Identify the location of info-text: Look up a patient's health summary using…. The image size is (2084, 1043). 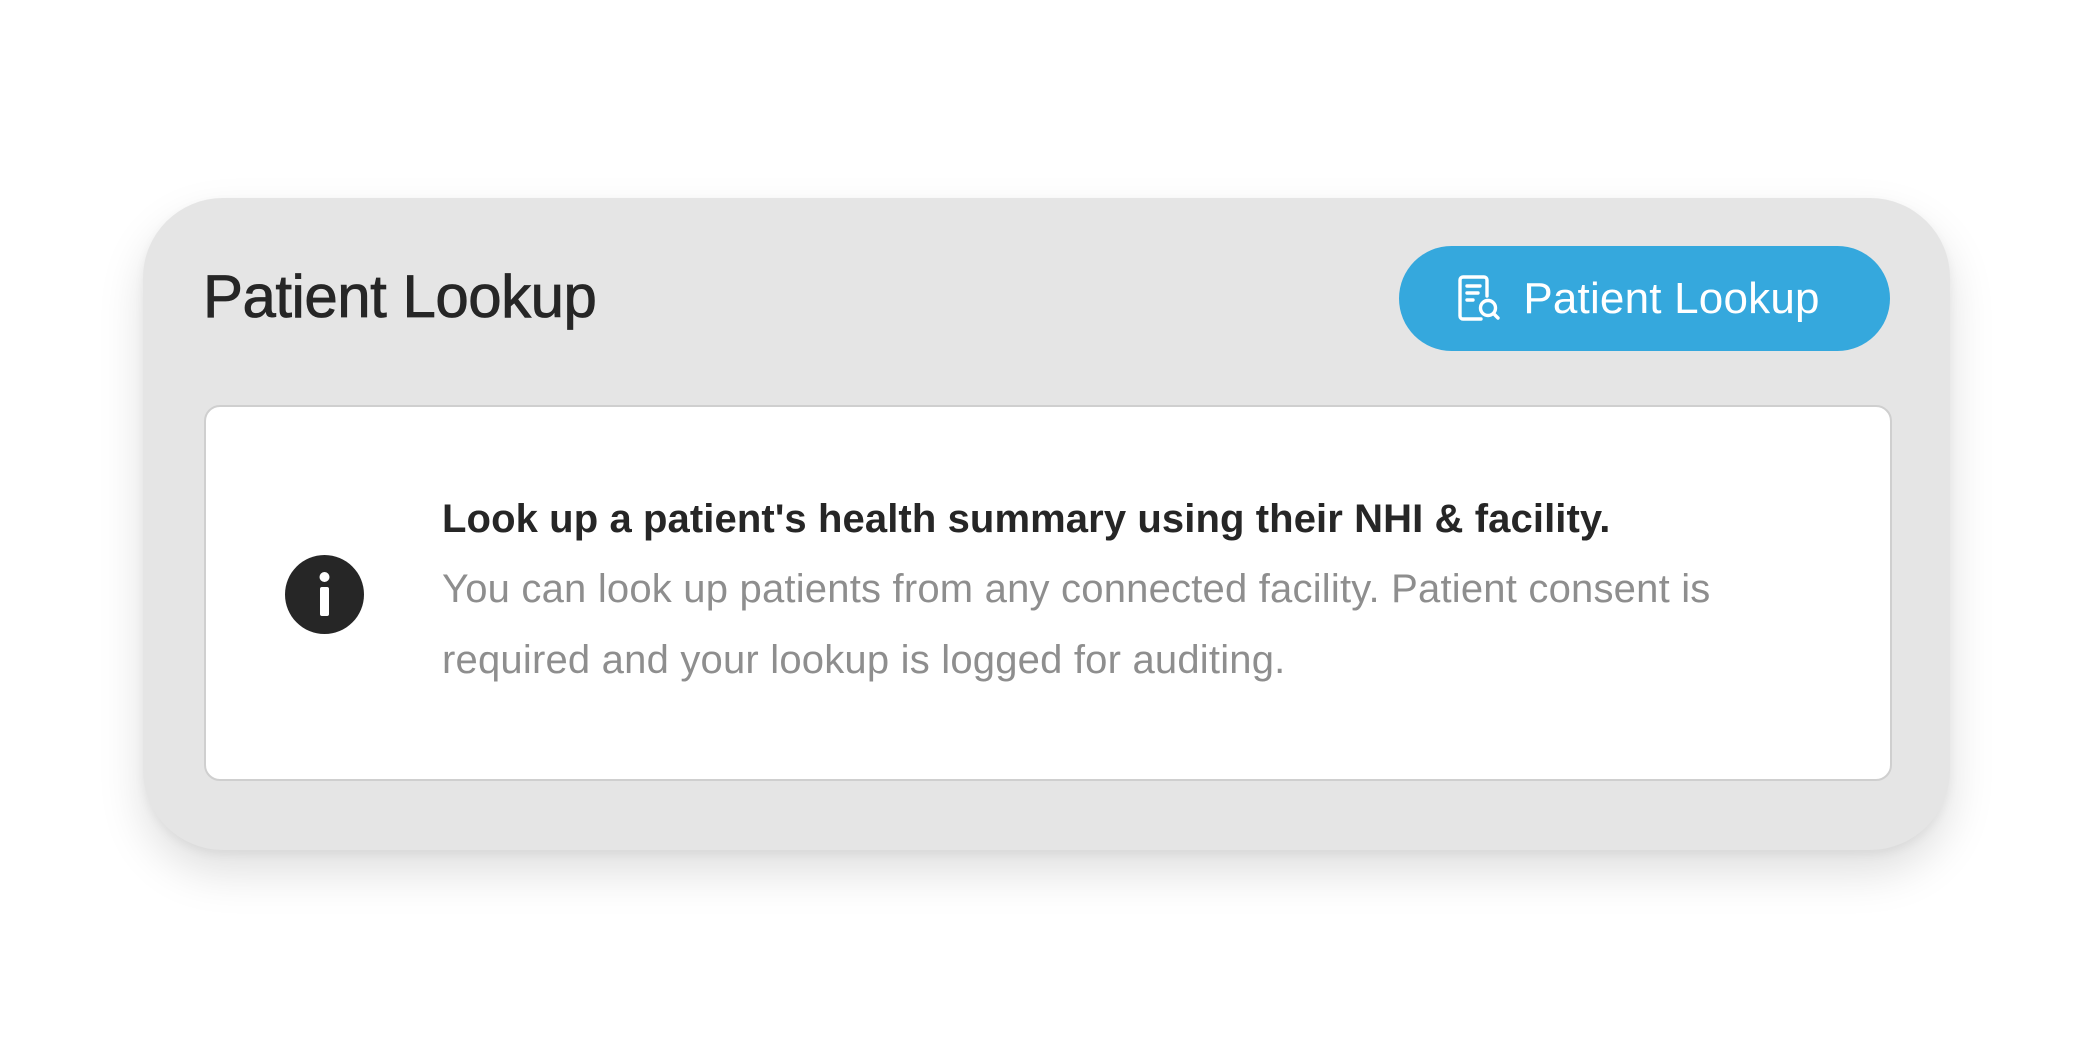
(1142, 595).